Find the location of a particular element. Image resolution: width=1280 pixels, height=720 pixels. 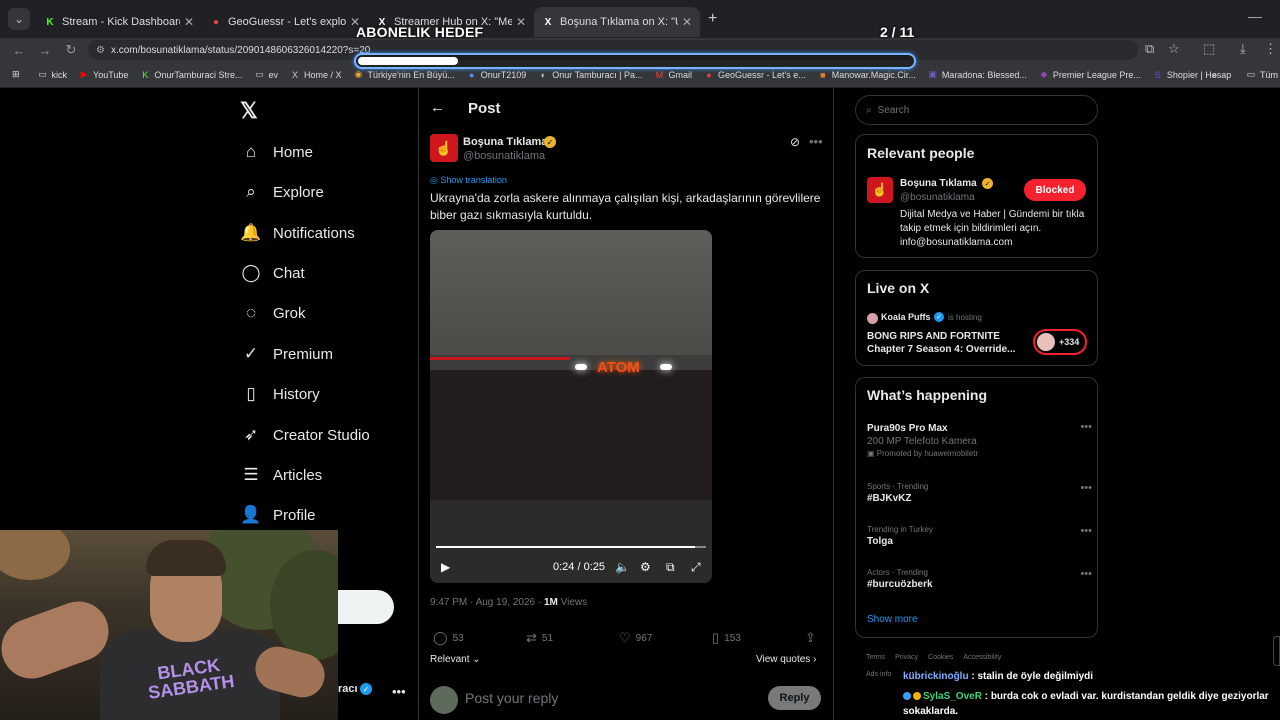

goal-progress-bar is located at coordinates (635, 61).